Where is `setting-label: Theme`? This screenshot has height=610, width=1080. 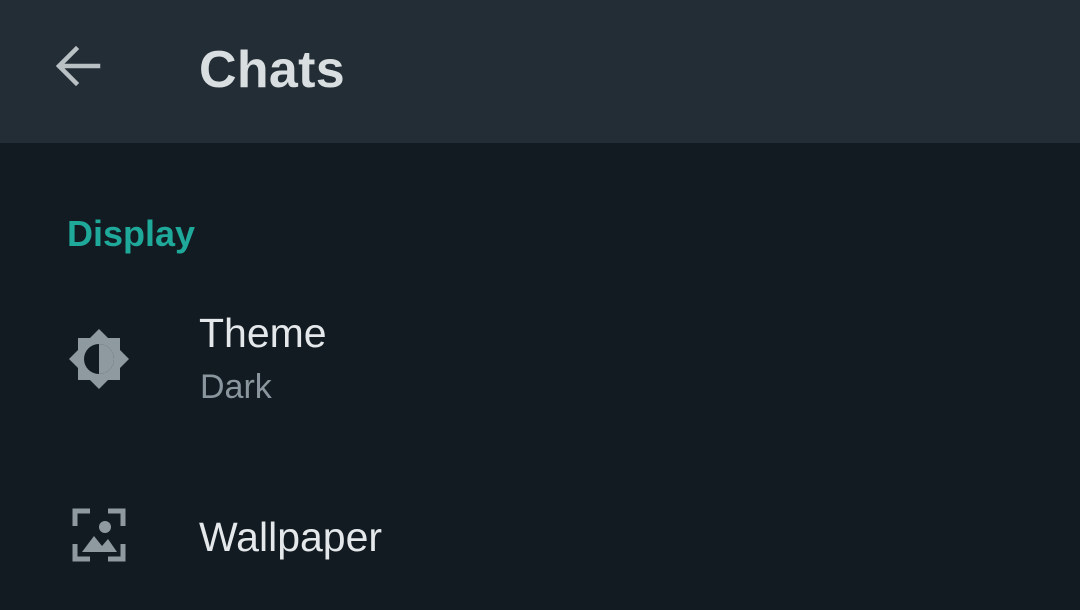 setting-label: Theme is located at coordinates (263, 333).